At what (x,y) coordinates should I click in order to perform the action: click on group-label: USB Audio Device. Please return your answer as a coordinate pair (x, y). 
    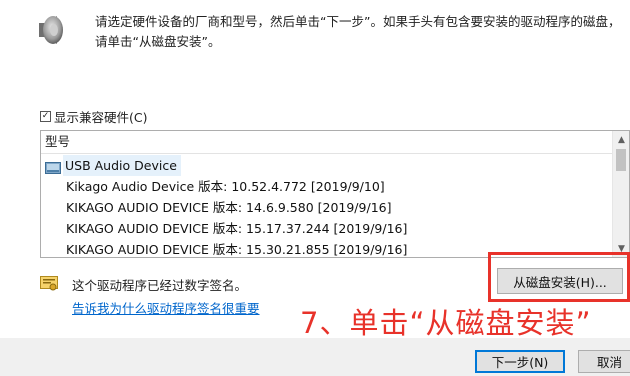
    Looking at the image, I should click on (122, 165).